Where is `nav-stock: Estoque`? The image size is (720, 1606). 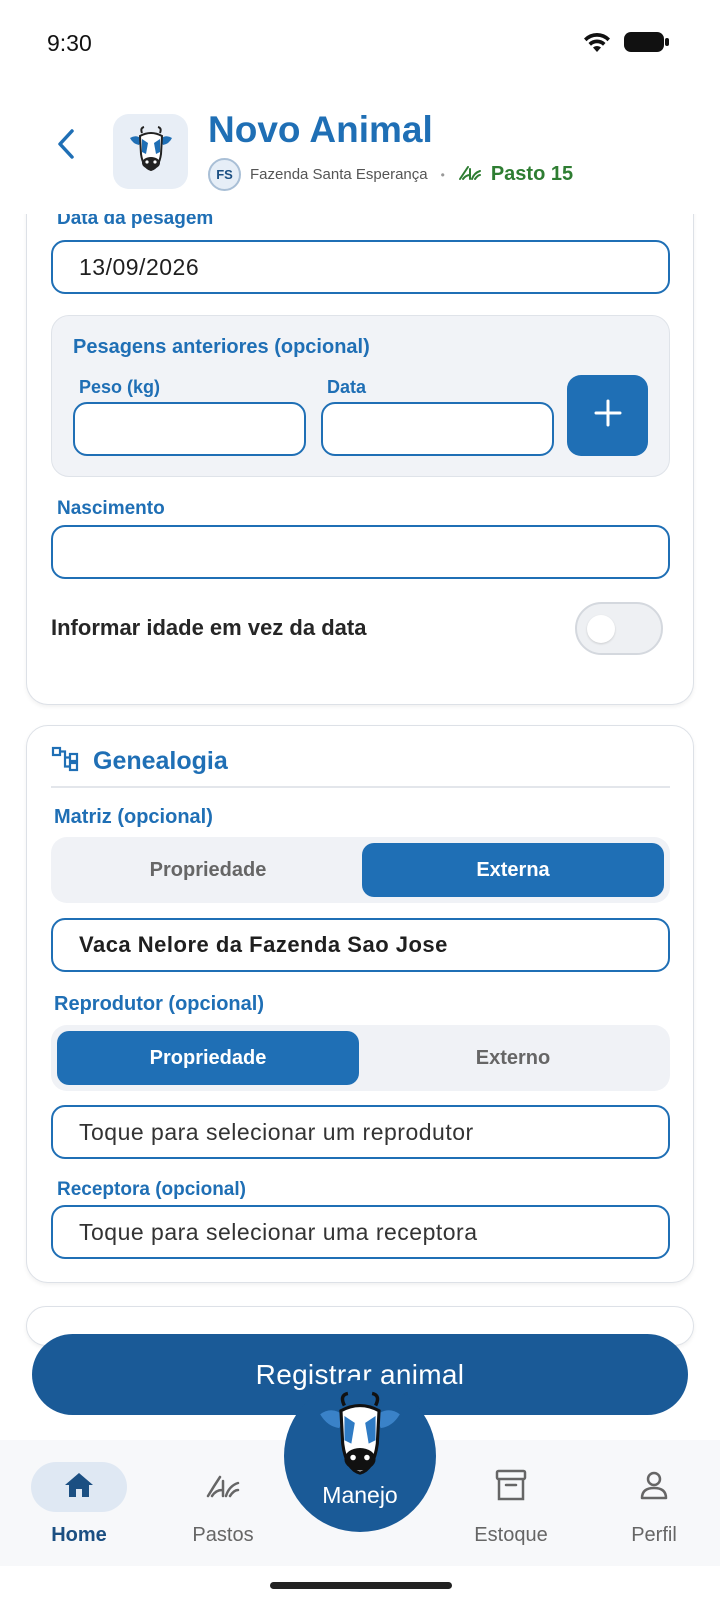
nav-stock: Estoque is located at coordinates (511, 1503).